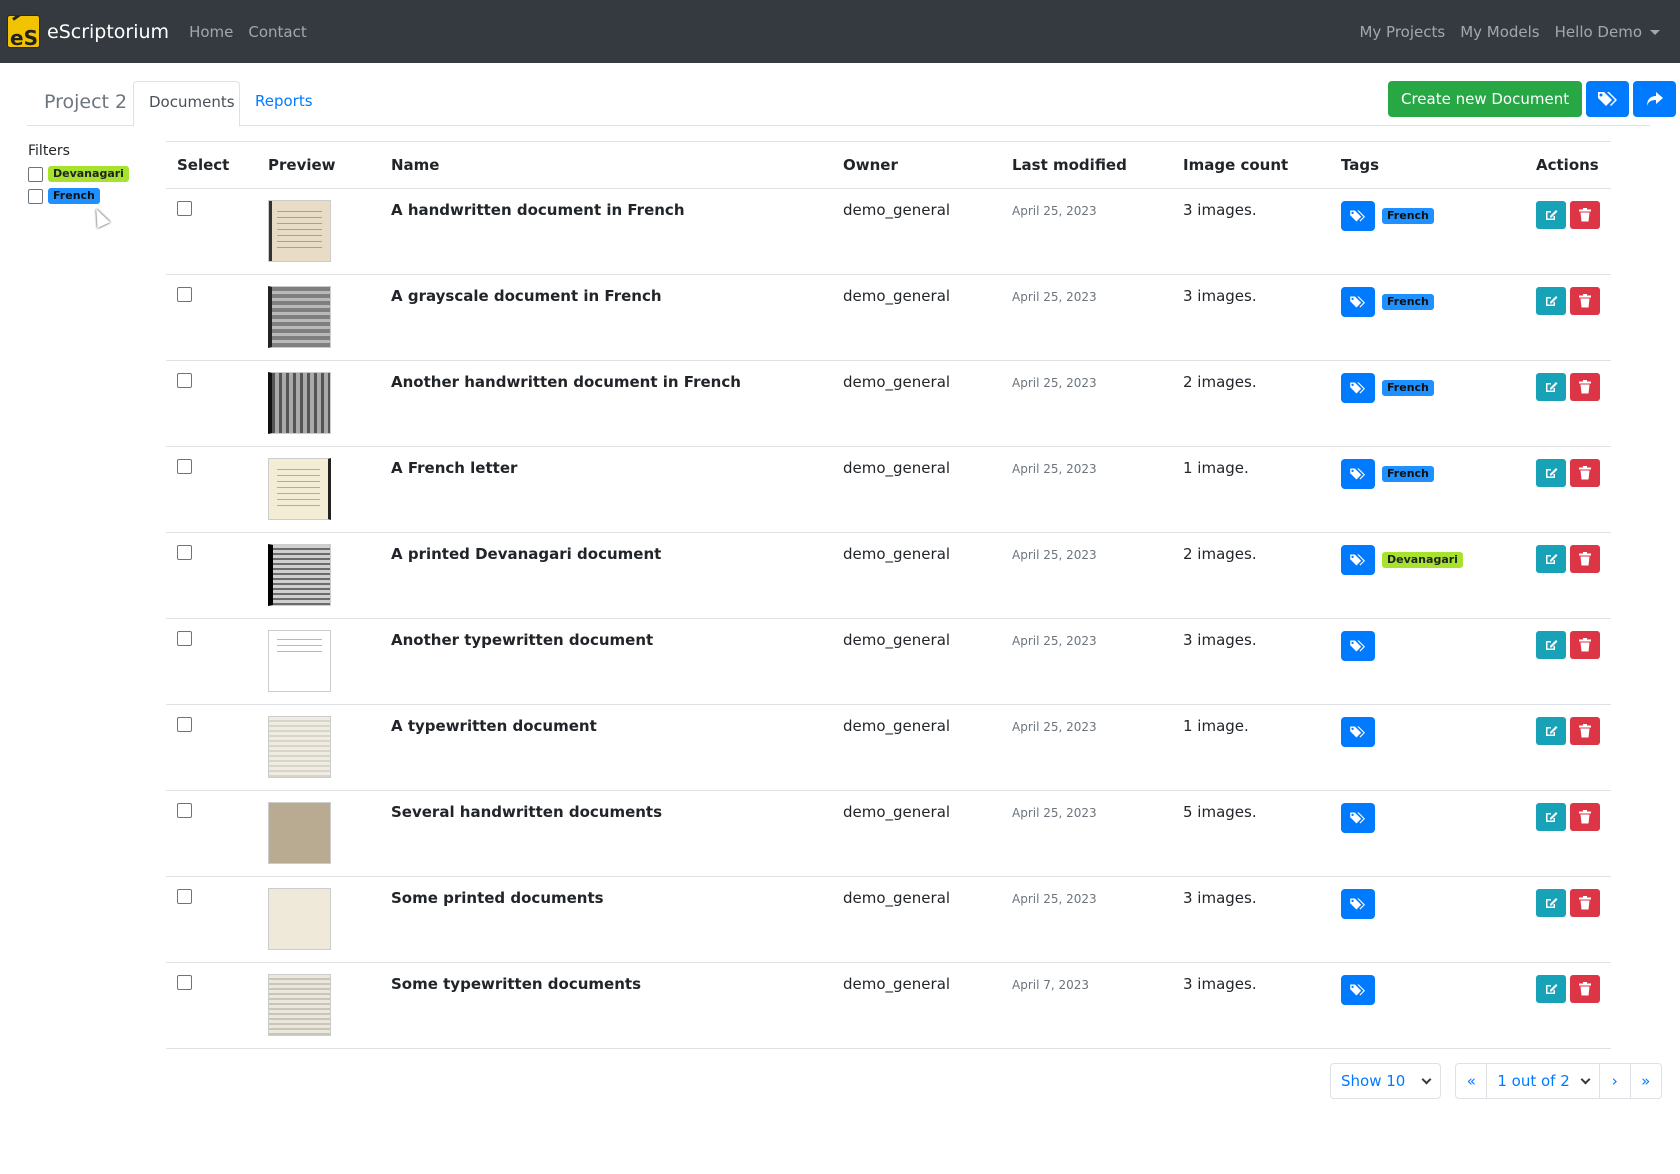  Describe the element at coordinates (211, 32) in the screenshot. I see `nav-home: Home` at that location.